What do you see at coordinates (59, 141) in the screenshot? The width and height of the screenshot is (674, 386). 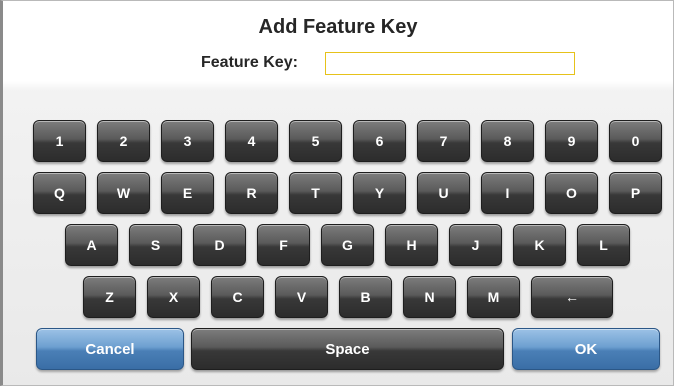 I see `key-1: 1` at bounding box center [59, 141].